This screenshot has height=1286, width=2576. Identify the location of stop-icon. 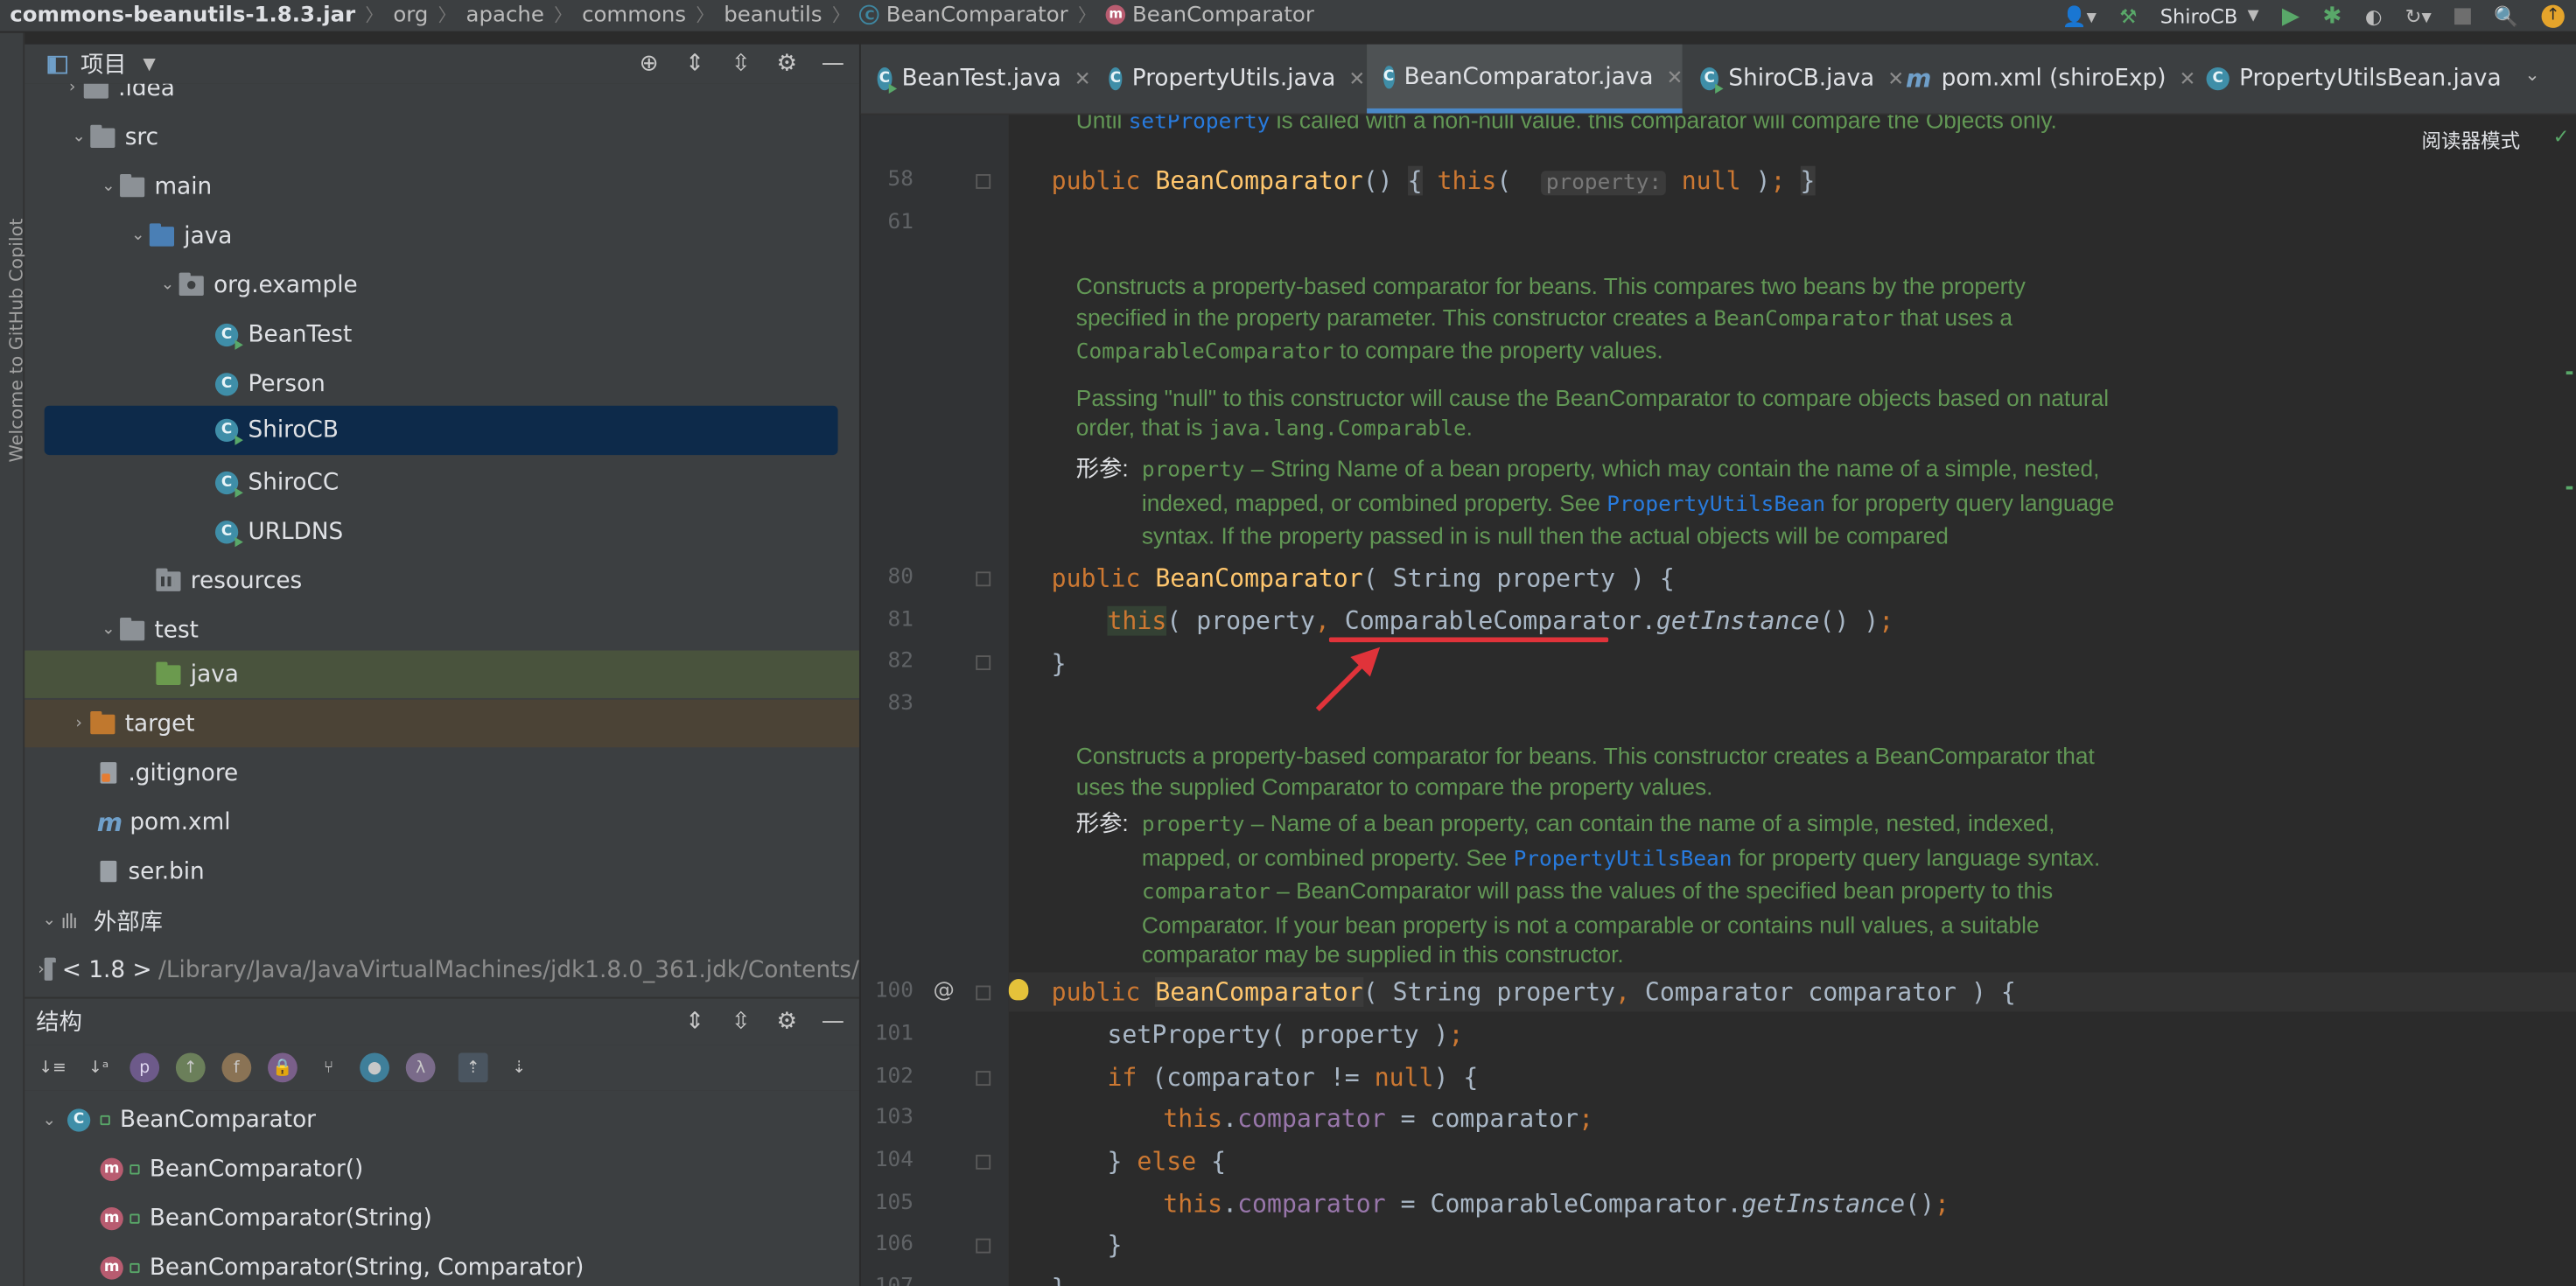
(2462, 15).